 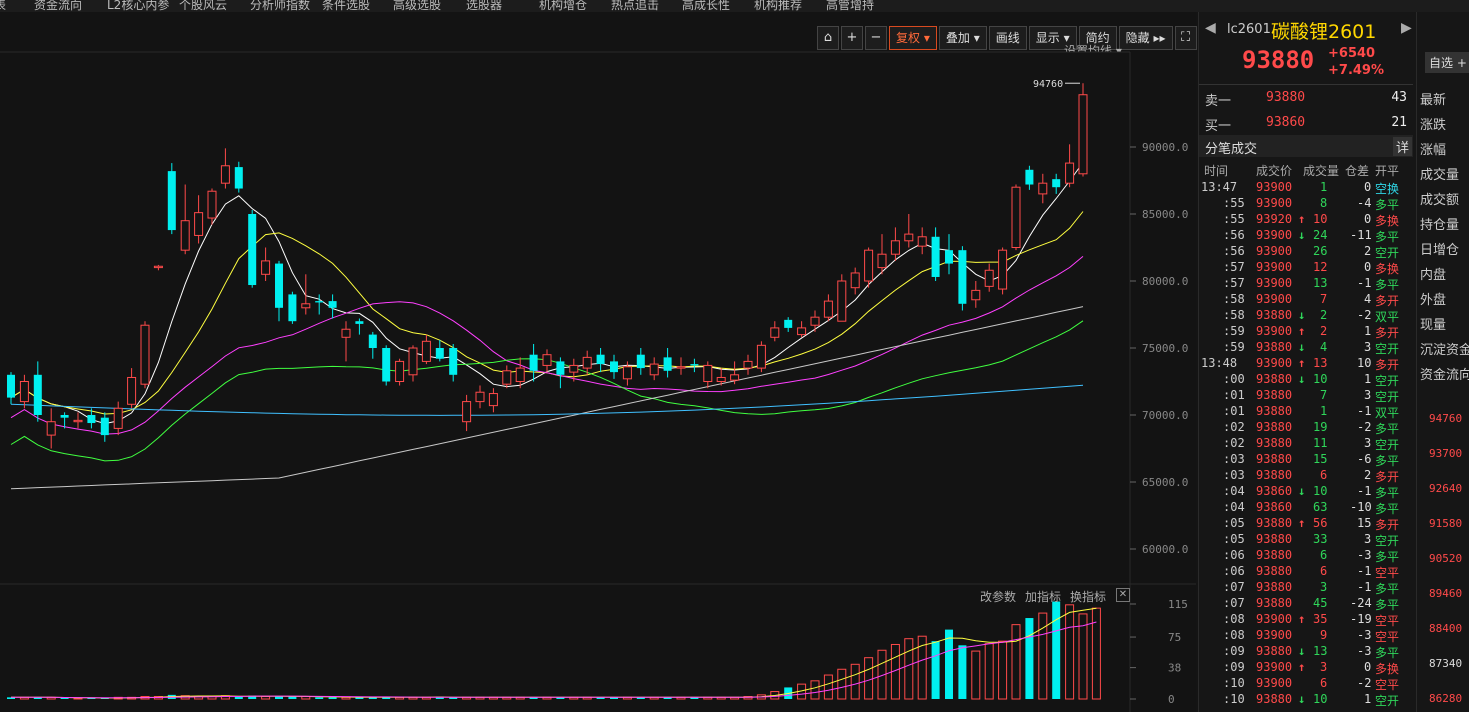 What do you see at coordinates (1320, 251) in the screenshot?
I see `tick-volume: 26` at bounding box center [1320, 251].